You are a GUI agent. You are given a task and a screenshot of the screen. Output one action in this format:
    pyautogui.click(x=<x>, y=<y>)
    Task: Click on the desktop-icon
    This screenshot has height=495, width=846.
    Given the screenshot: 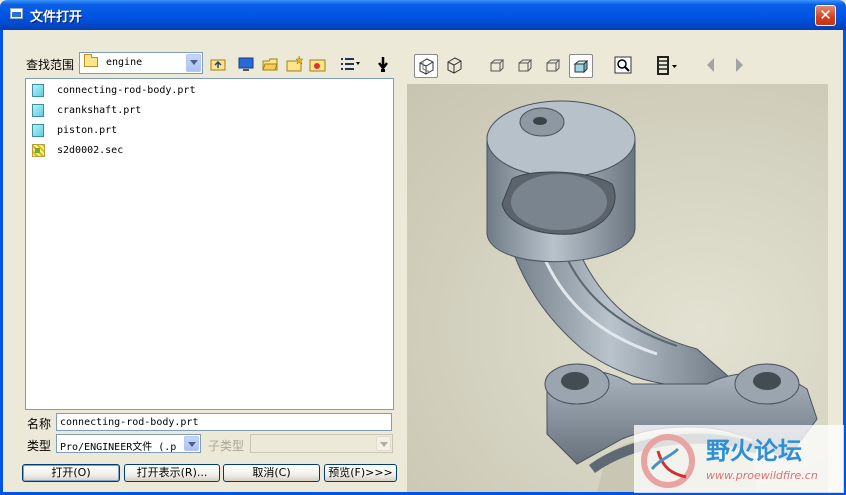 What is the action you would take?
    pyautogui.click(x=246, y=64)
    